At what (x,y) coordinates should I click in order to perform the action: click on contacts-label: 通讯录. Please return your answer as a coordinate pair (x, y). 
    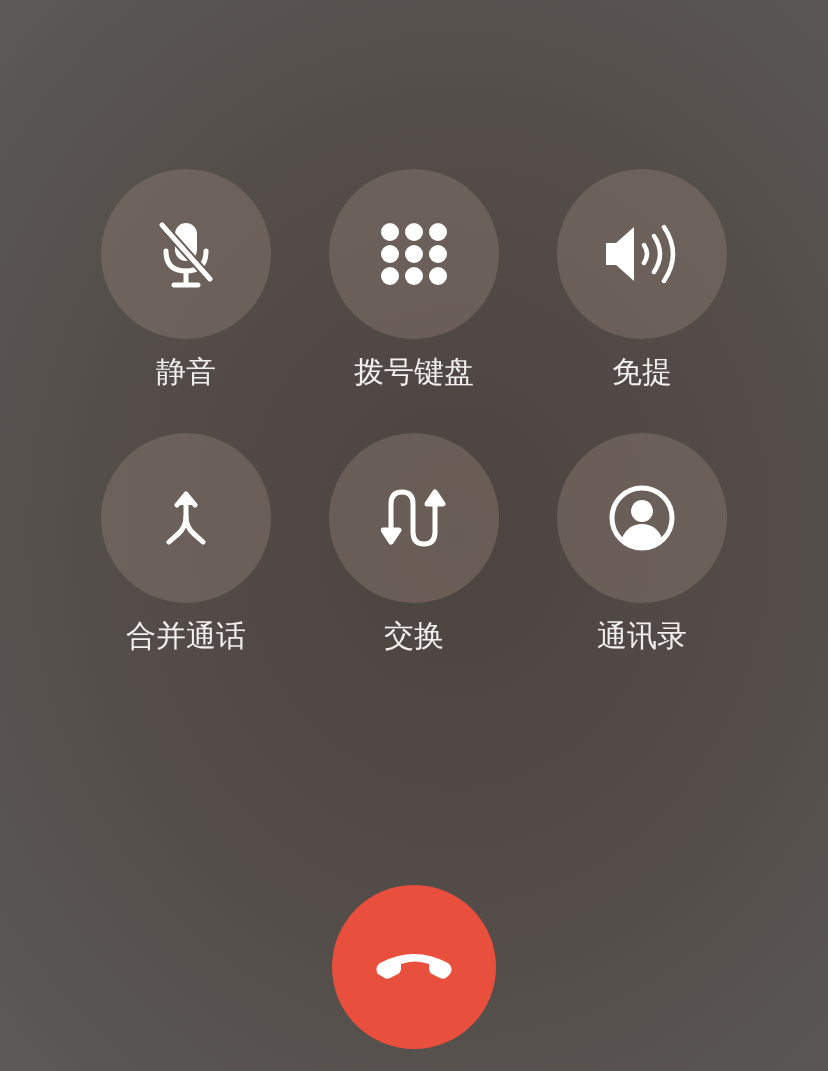
    Looking at the image, I should click on (642, 636).